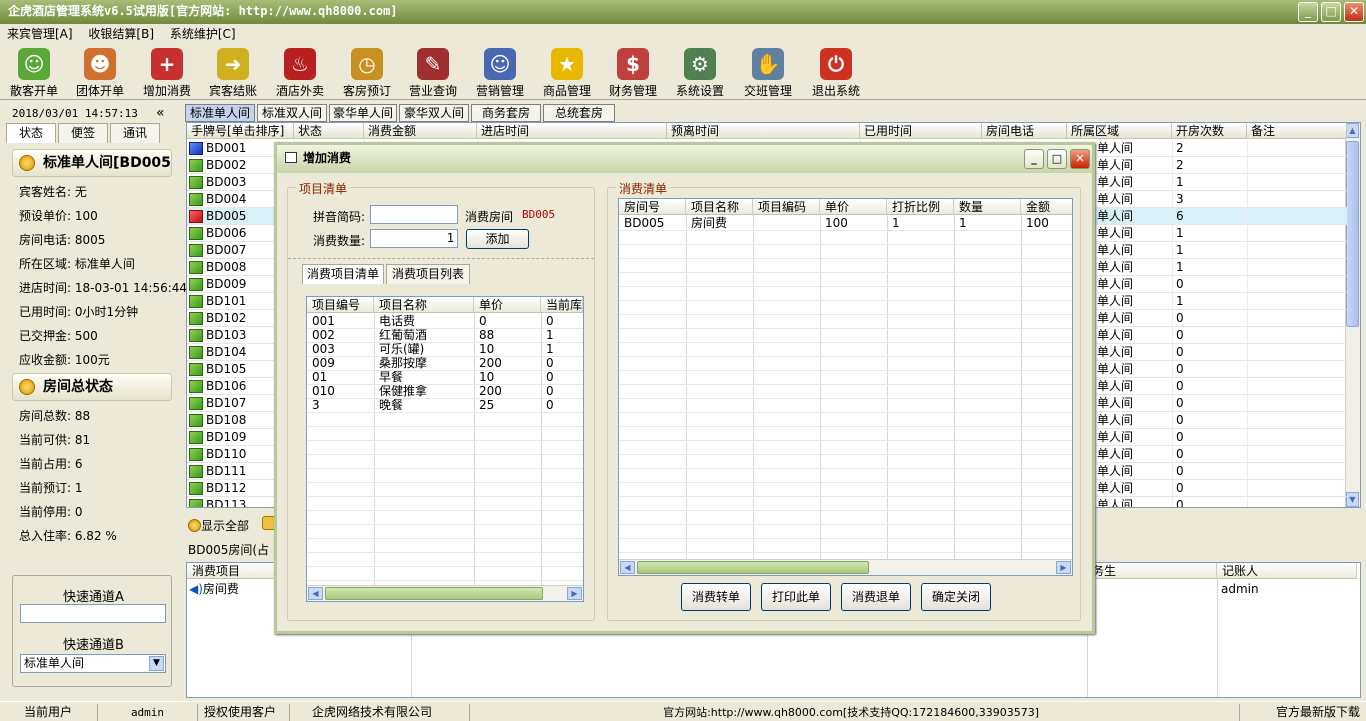 The image size is (1366, 721). What do you see at coordinates (156, 663) in the screenshot?
I see `chevron-down-icon: ▼` at bounding box center [156, 663].